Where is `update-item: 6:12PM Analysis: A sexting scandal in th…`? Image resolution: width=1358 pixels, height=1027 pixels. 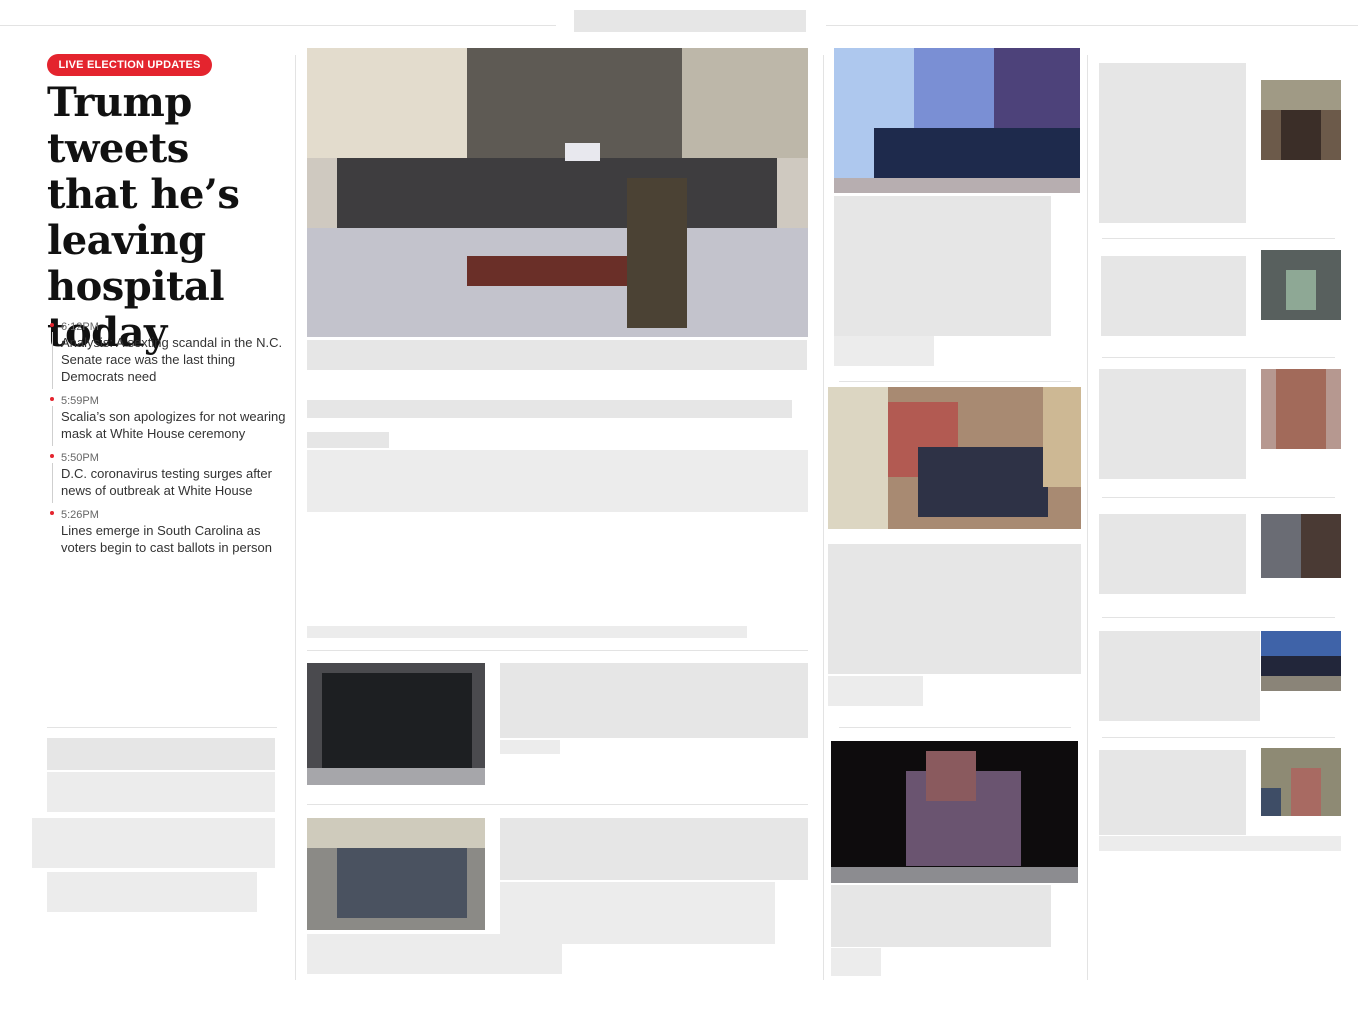
update-item: 6:12PM Analysis: A sexting scandal in th… is located at coordinates (167, 354).